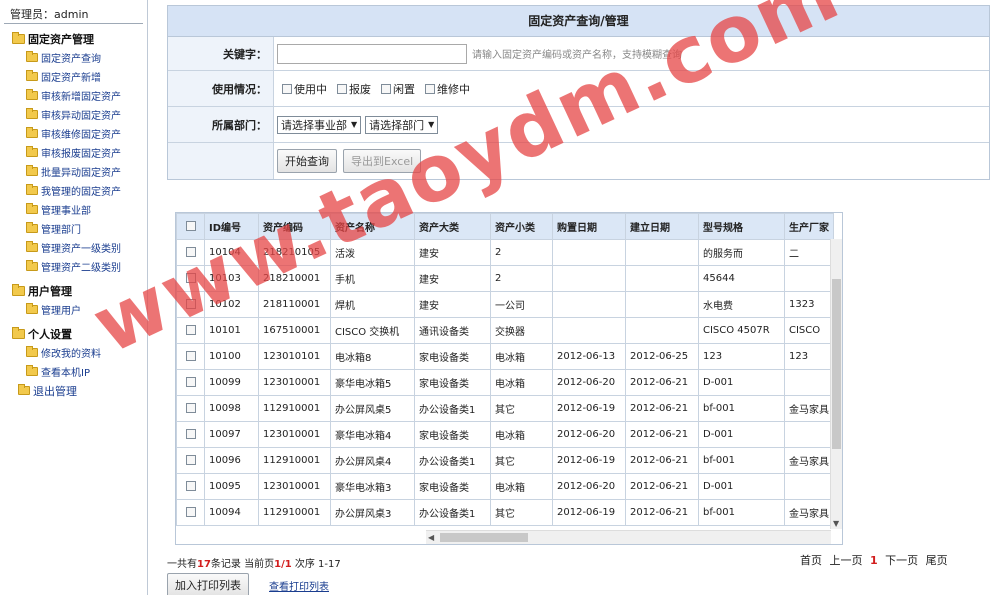 Image resolution: width=990 pixels, height=595 pixels. Describe the element at coordinates (809, 278) in the screenshot. I see `table-cell` at that location.